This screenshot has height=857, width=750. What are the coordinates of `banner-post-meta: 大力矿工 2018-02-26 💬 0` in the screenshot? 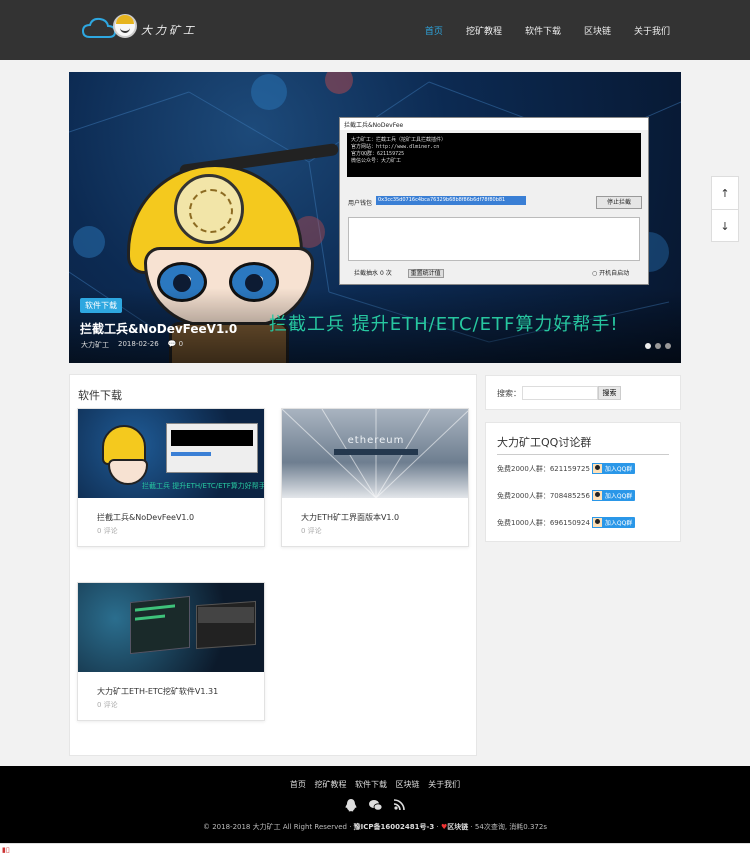 It's located at (132, 345).